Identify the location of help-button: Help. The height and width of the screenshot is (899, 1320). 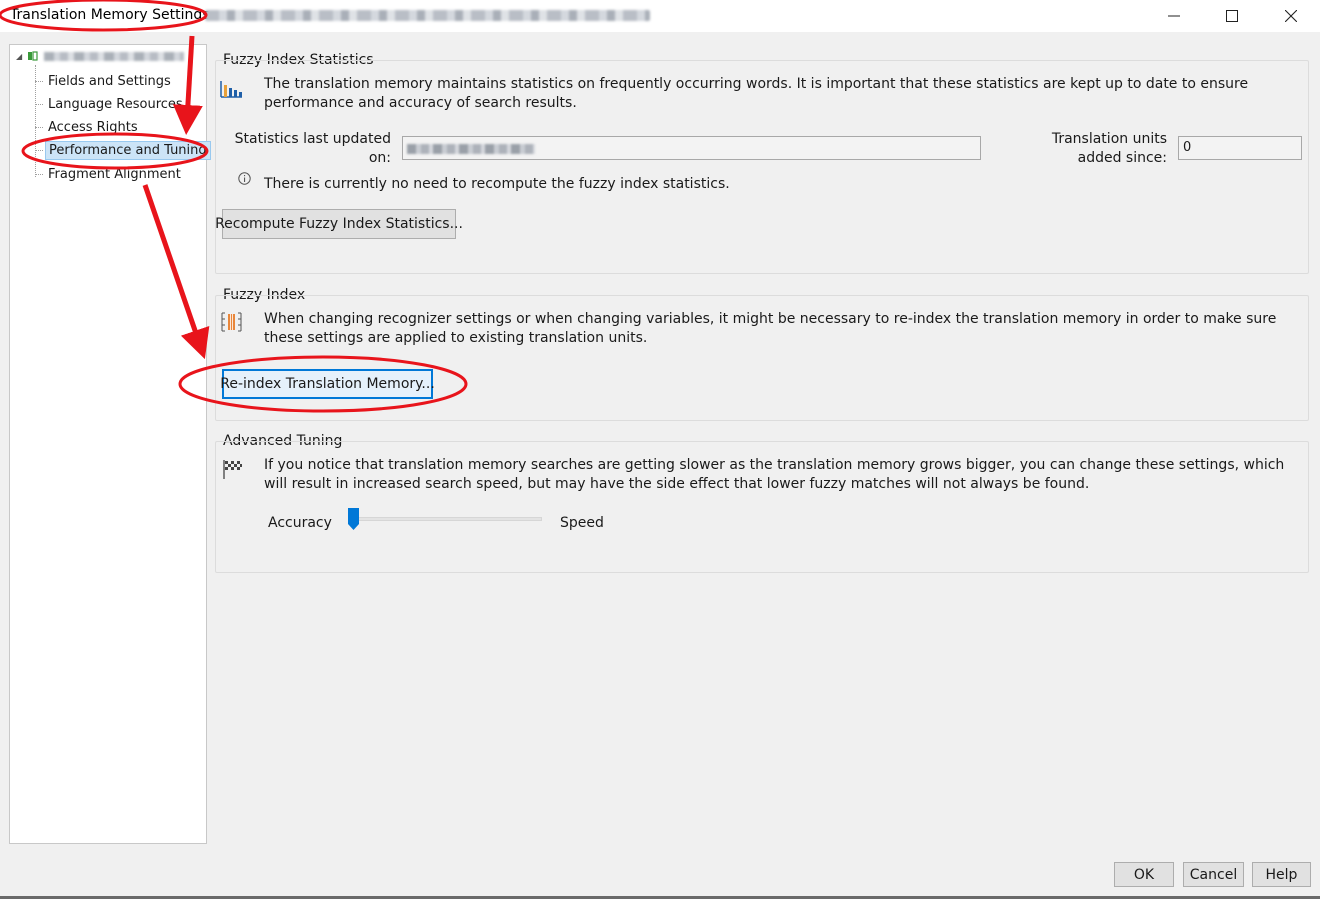
(1281, 874).